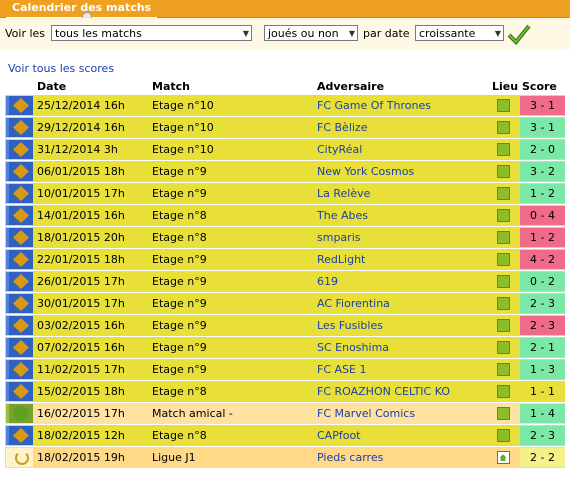 Image resolution: width=570 pixels, height=479 pixels. Describe the element at coordinates (90, 413) in the screenshot. I see `match-date: 16/02/2015 17h` at that location.